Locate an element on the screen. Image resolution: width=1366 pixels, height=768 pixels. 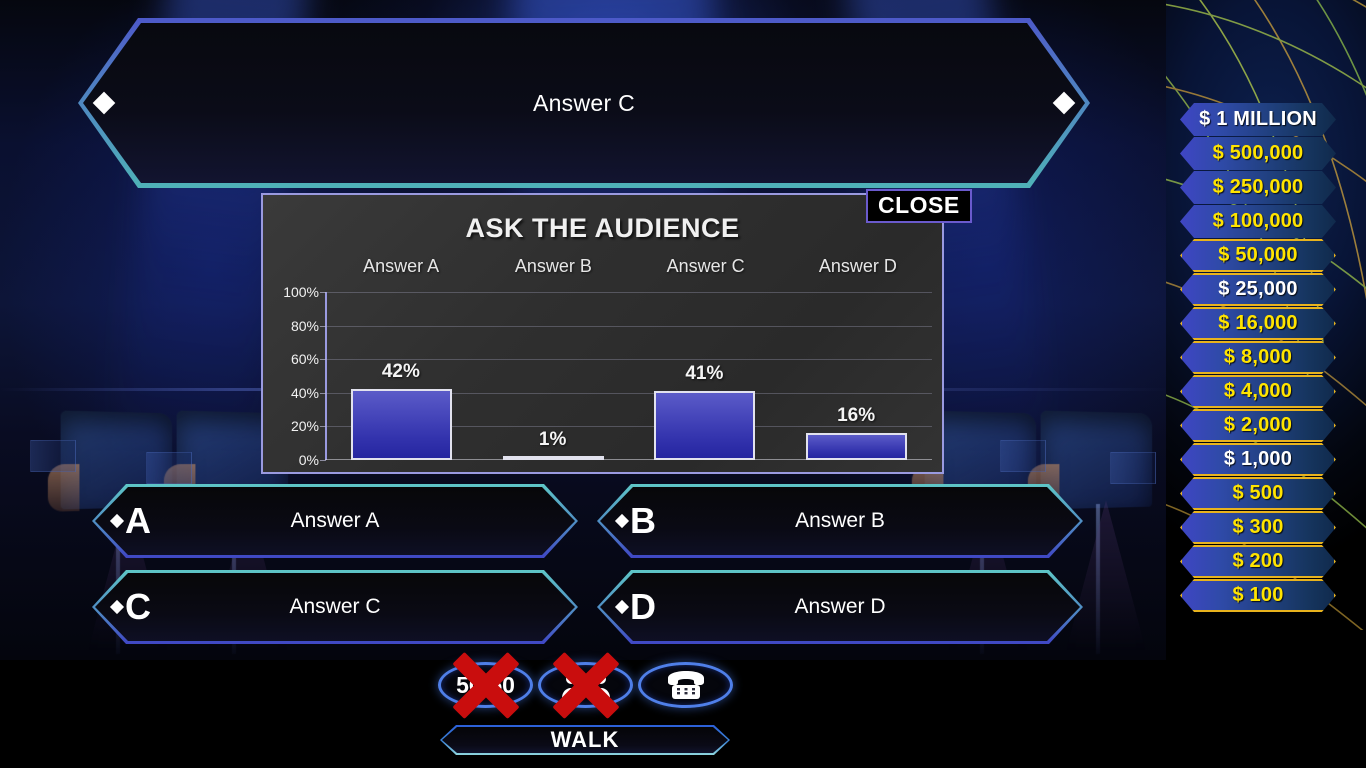
answer-text-a: Answer A is located at coordinates (335, 520).